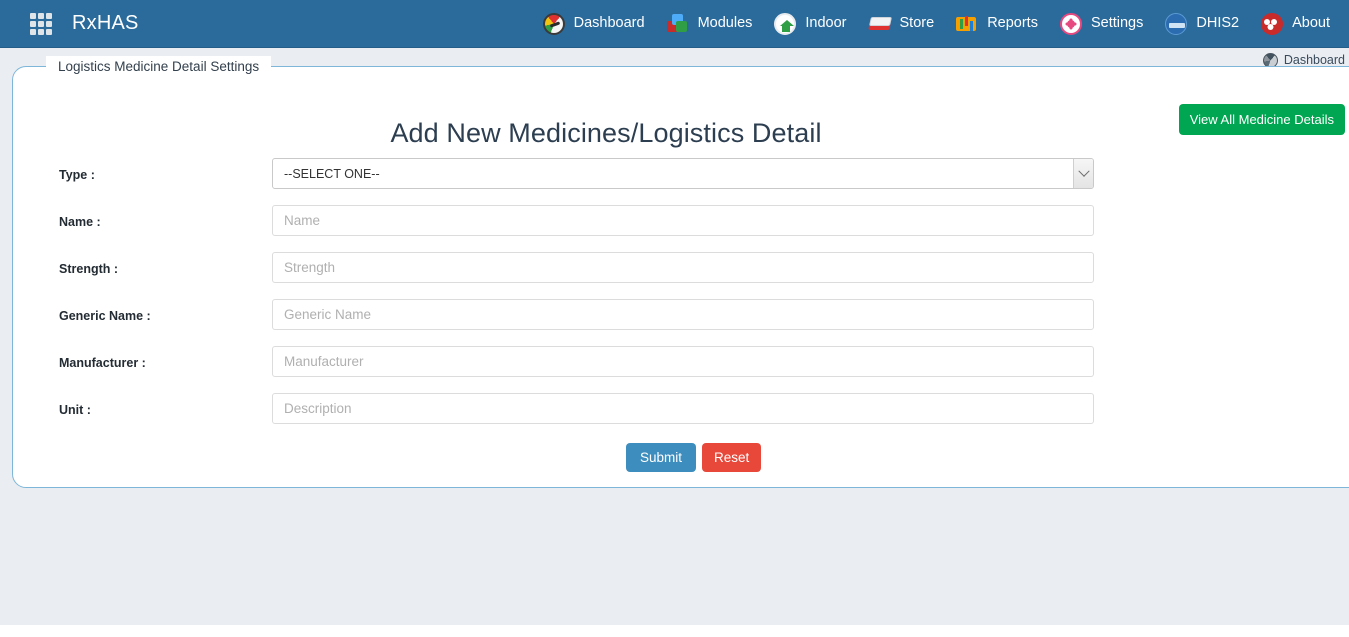 Image resolution: width=1349 pixels, height=637 pixels. I want to click on nav-item-reports: Reports, so click(997, 24).